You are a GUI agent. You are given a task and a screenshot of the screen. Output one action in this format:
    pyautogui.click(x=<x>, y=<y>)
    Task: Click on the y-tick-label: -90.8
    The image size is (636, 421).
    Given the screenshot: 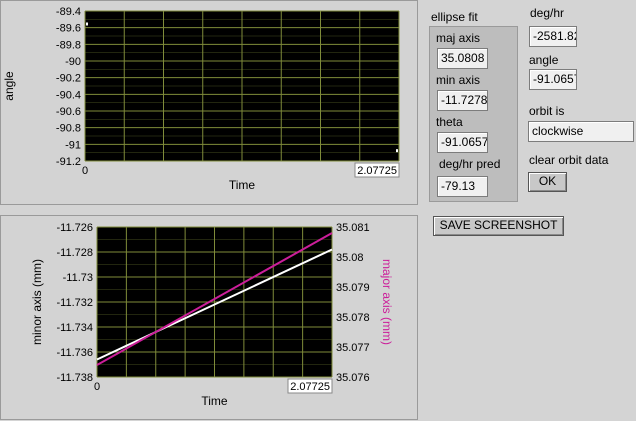 What is the action you would take?
    pyautogui.click(x=68, y=129)
    